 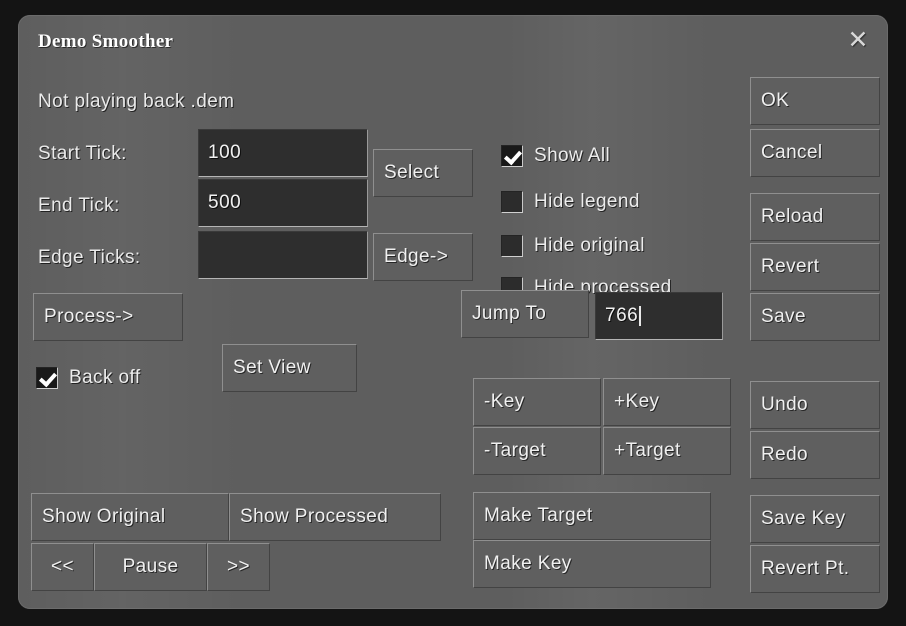 I want to click on edge-ticks-input, so click(x=283, y=255).